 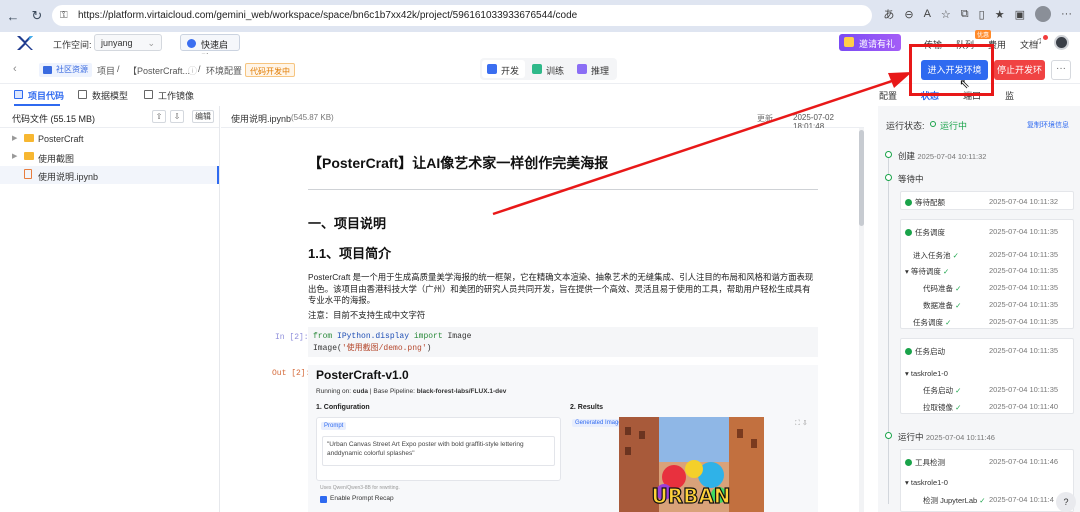 What do you see at coordinates (952, 156) in the screenshot?
I see `created-time: 2025-07-04 10:11:32` at bounding box center [952, 156].